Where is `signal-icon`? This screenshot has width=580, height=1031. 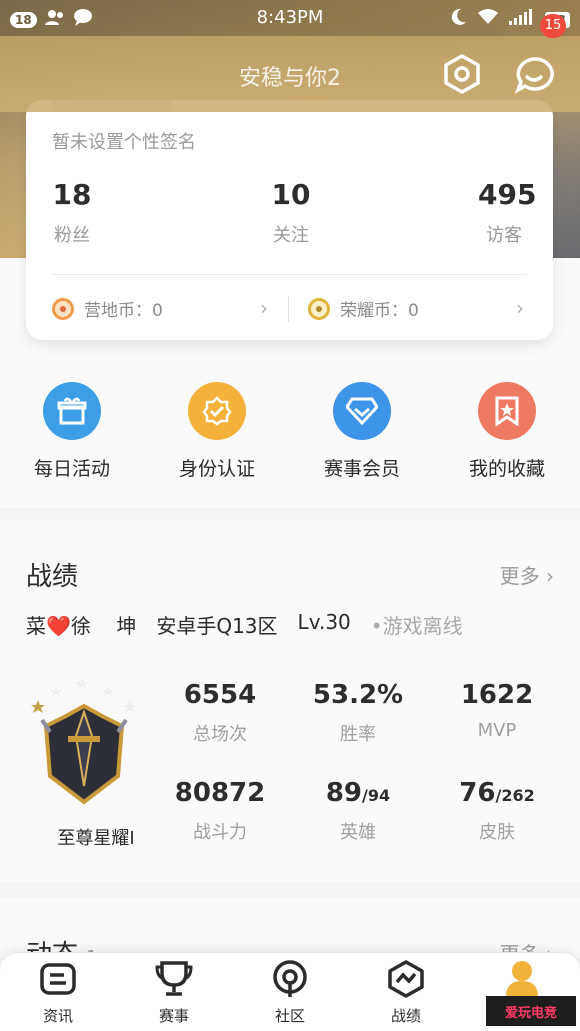 signal-icon is located at coordinates (522, 19).